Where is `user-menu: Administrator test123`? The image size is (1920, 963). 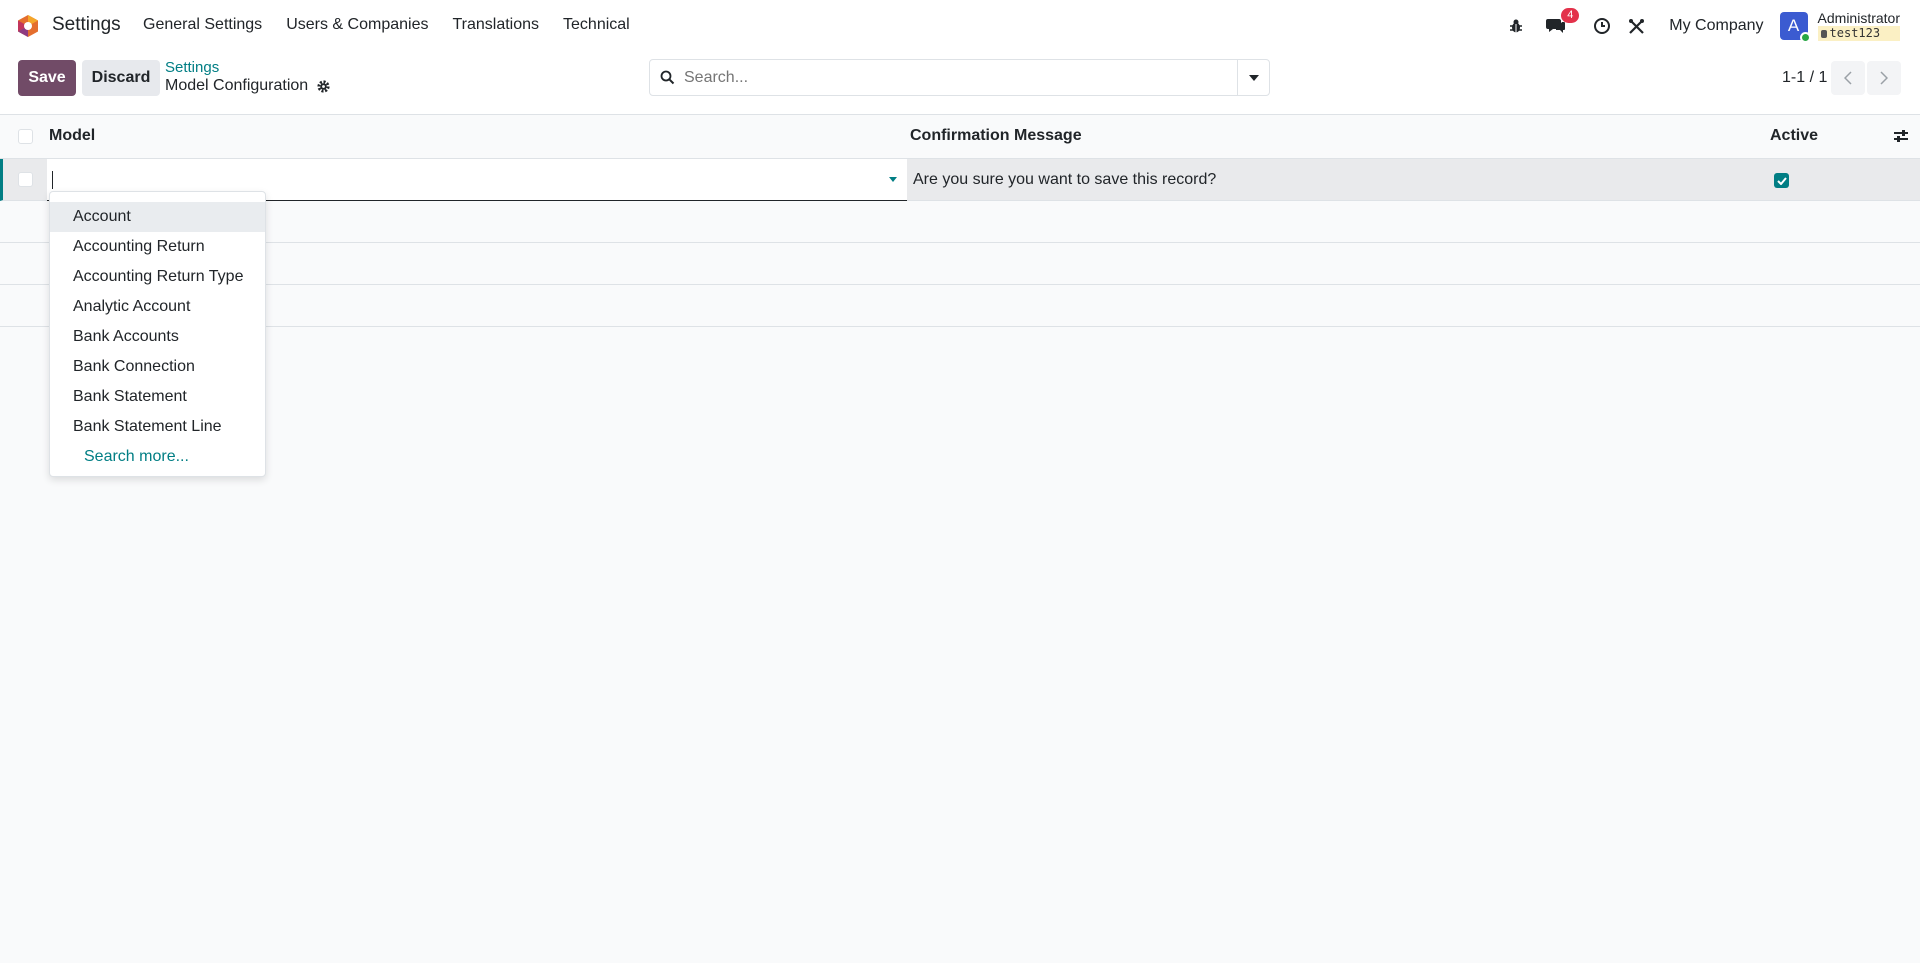
user-menu: Administrator test123 is located at coordinates (1858, 25).